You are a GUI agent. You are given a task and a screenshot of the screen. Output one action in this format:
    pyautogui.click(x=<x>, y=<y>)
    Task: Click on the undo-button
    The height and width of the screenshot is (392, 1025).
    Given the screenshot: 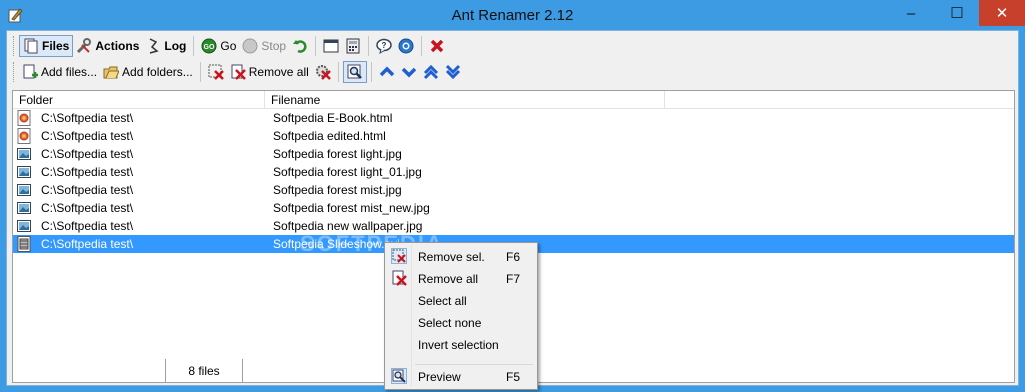 What is the action you would take?
    pyautogui.click(x=300, y=46)
    